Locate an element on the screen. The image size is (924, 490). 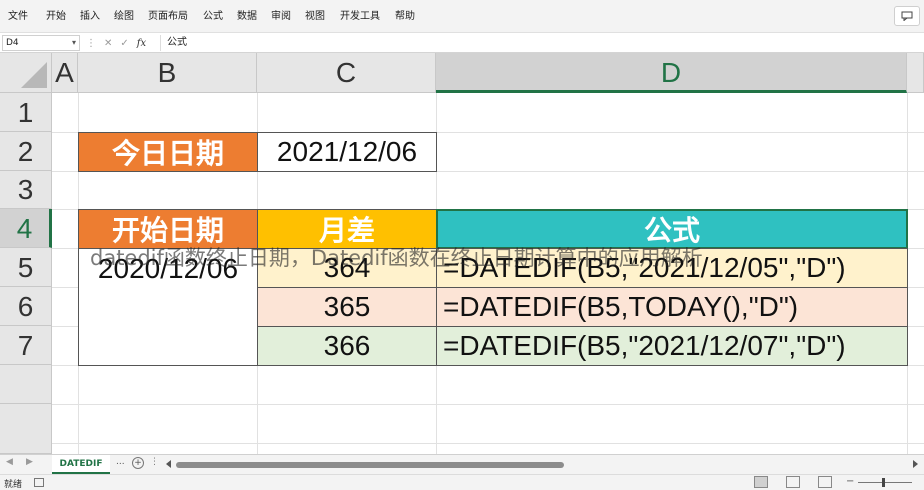
tab-developer: 开发工具 is located at coordinates (360, 16).